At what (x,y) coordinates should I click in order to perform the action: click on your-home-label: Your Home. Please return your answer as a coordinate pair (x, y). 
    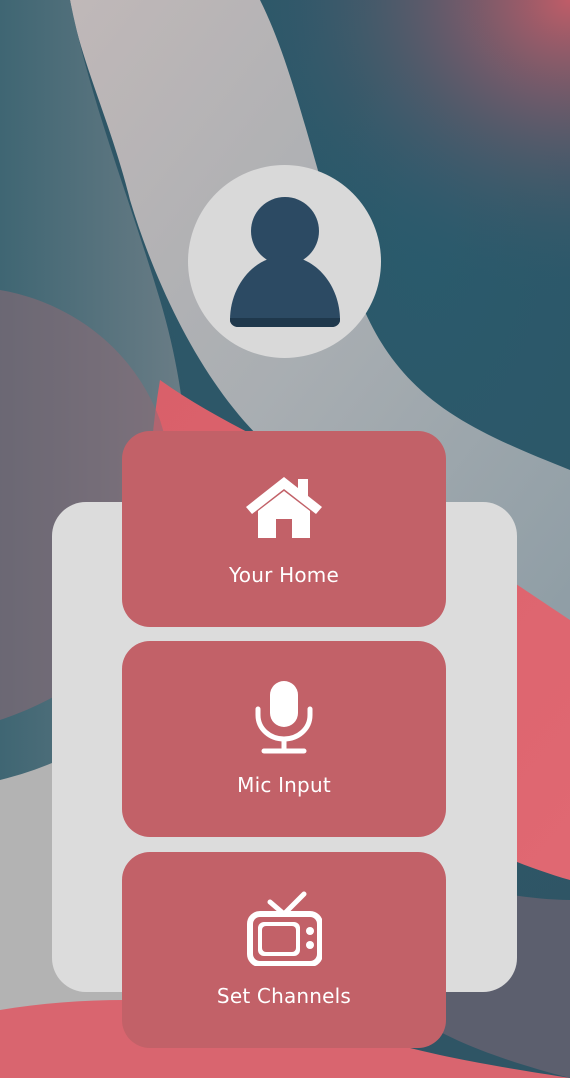
    Looking at the image, I should click on (284, 575).